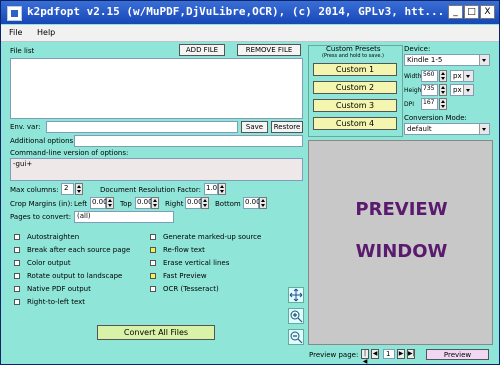 The height and width of the screenshot is (366, 500). I want to click on conversion-mode-select: default, so click(447, 129).